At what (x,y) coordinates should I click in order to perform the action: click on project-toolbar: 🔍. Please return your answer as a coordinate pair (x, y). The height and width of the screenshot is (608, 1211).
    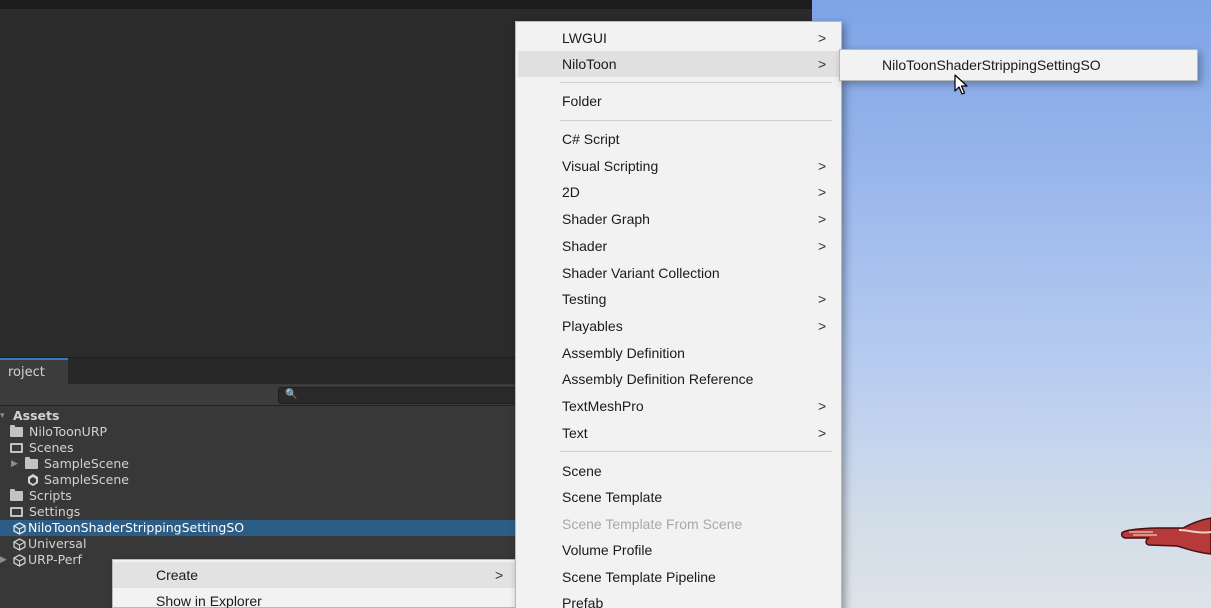
    Looking at the image, I should click on (262, 395).